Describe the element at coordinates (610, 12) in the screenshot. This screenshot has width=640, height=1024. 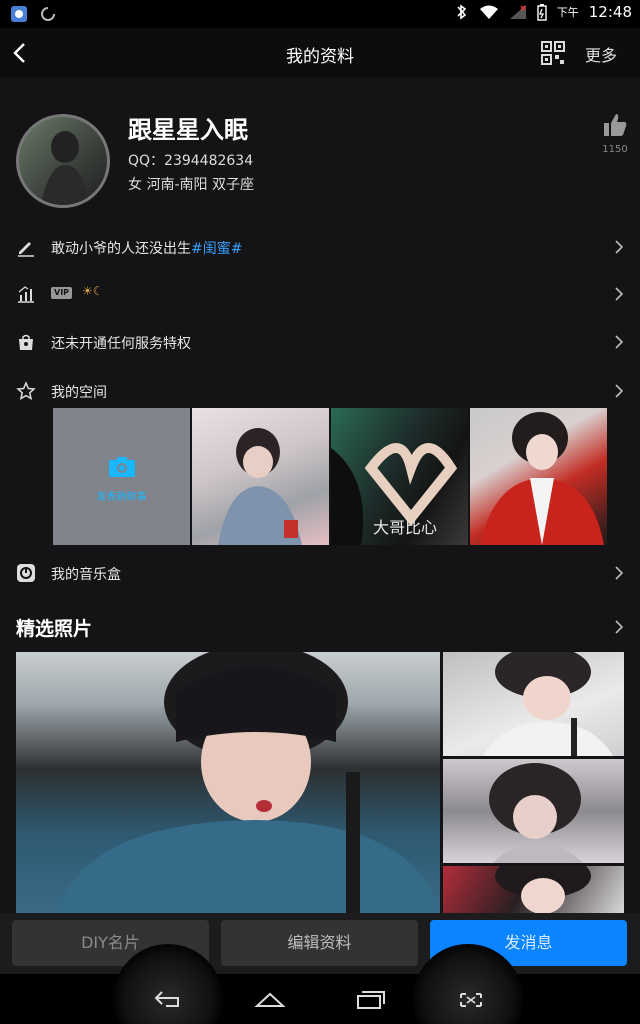
I see `status-time: 12:48` at that location.